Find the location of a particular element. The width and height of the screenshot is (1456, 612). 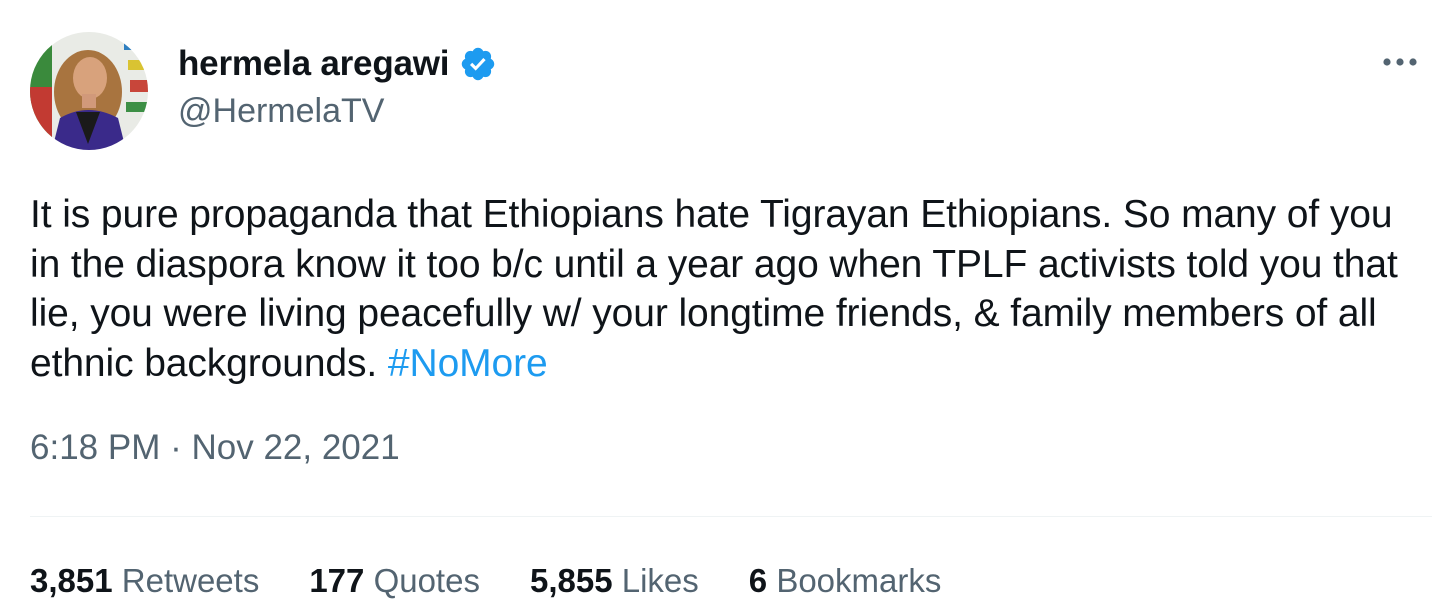

retweets-count: 3,851 is located at coordinates (71, 580).